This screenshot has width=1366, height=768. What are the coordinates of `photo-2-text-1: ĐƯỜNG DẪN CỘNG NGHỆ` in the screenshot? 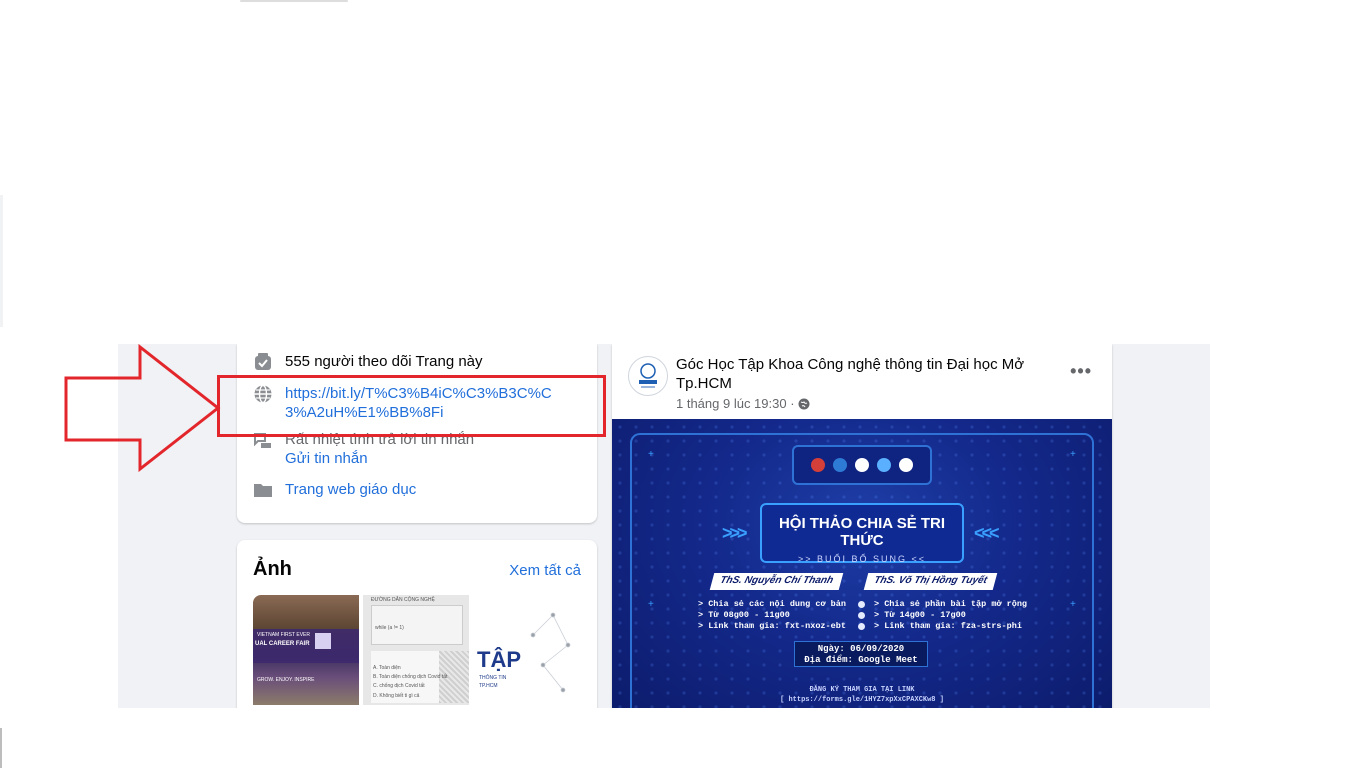 It's located at (403, 600).